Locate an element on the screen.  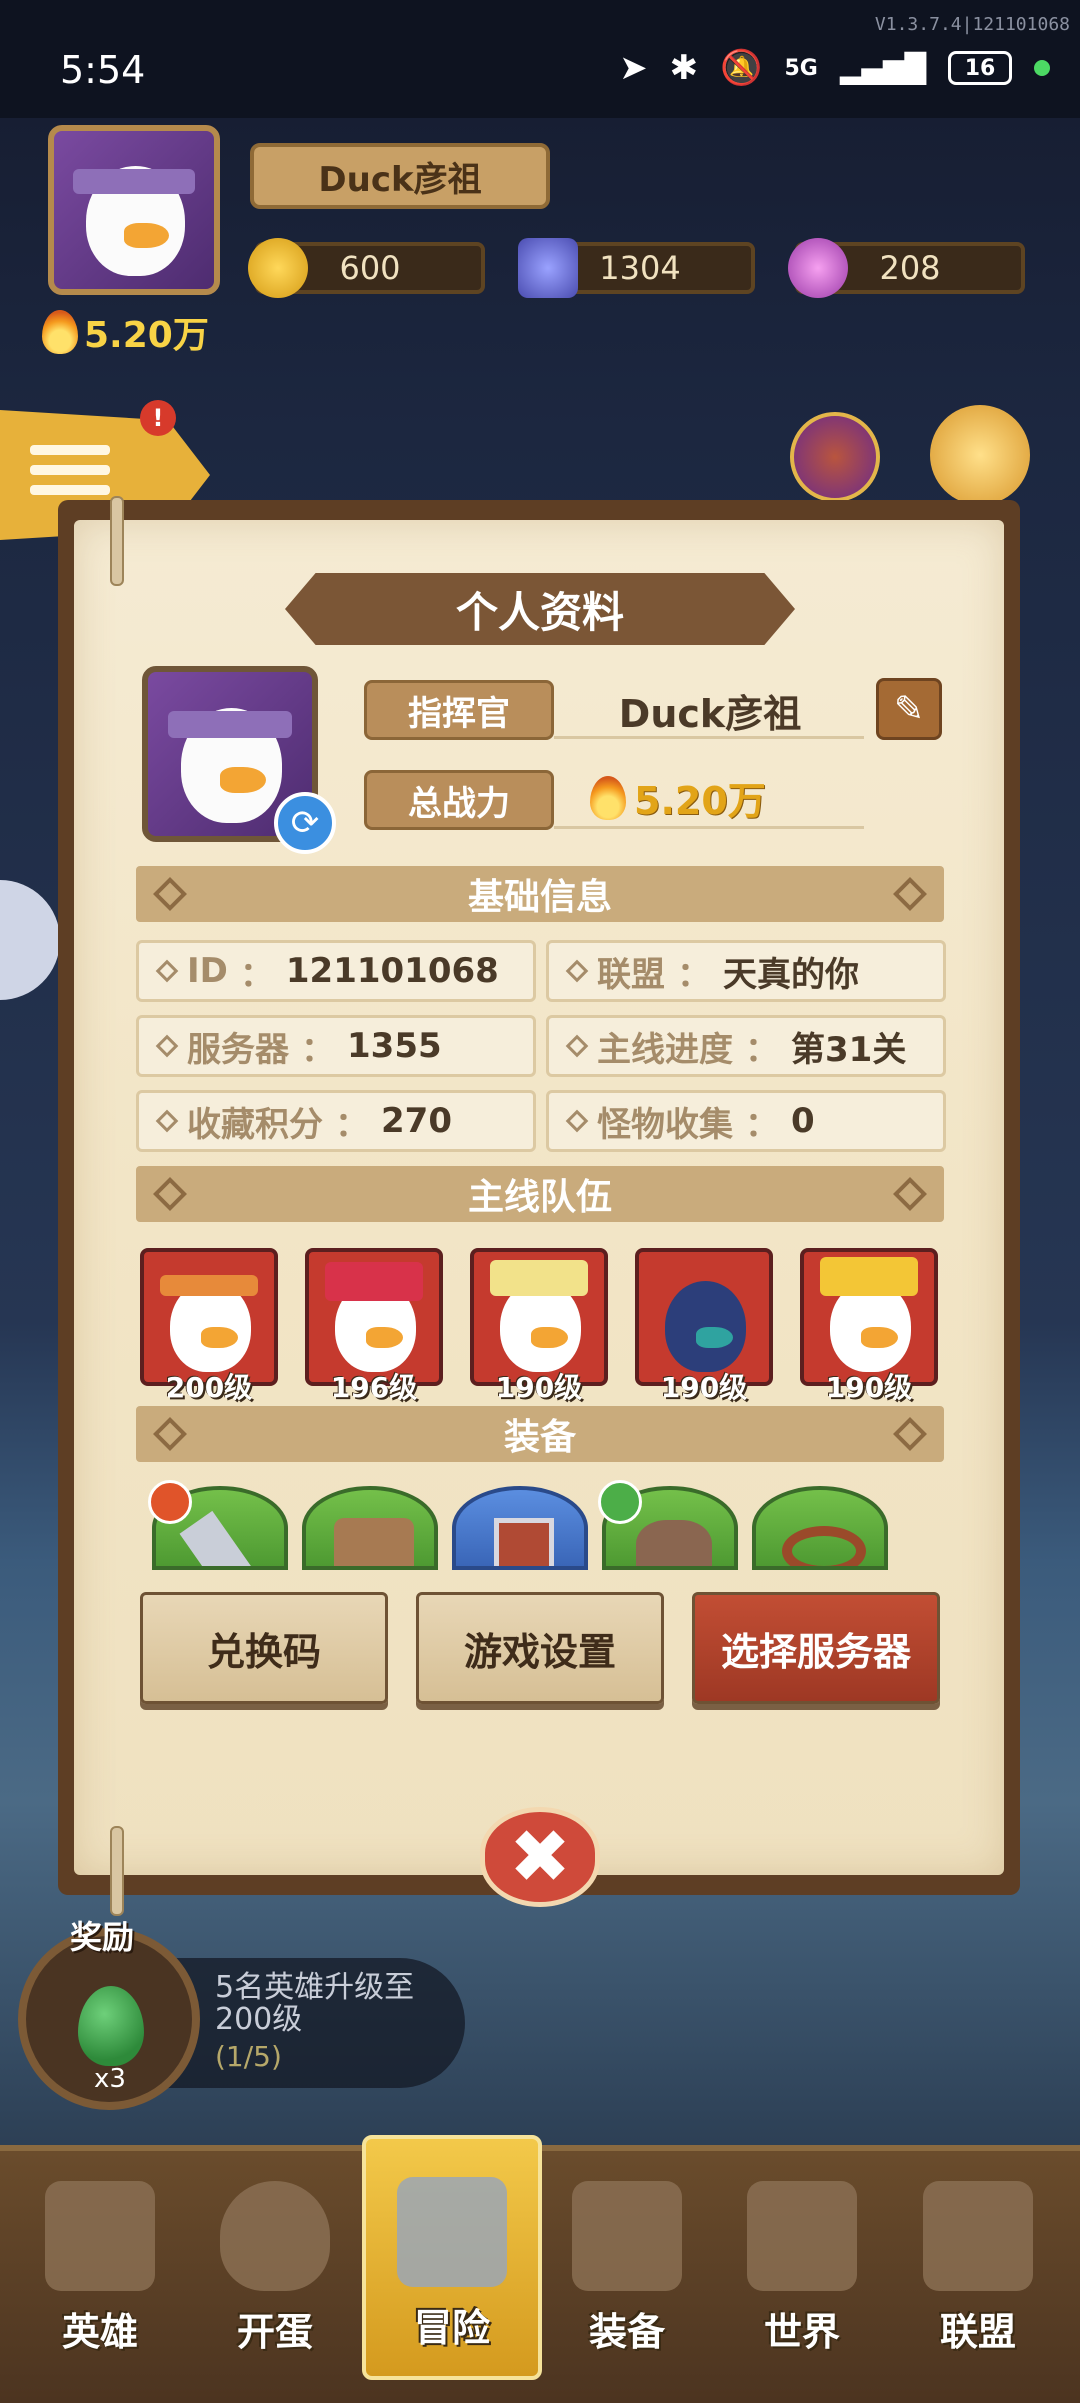
power-flame-icon is located at coordinates (608, 797).